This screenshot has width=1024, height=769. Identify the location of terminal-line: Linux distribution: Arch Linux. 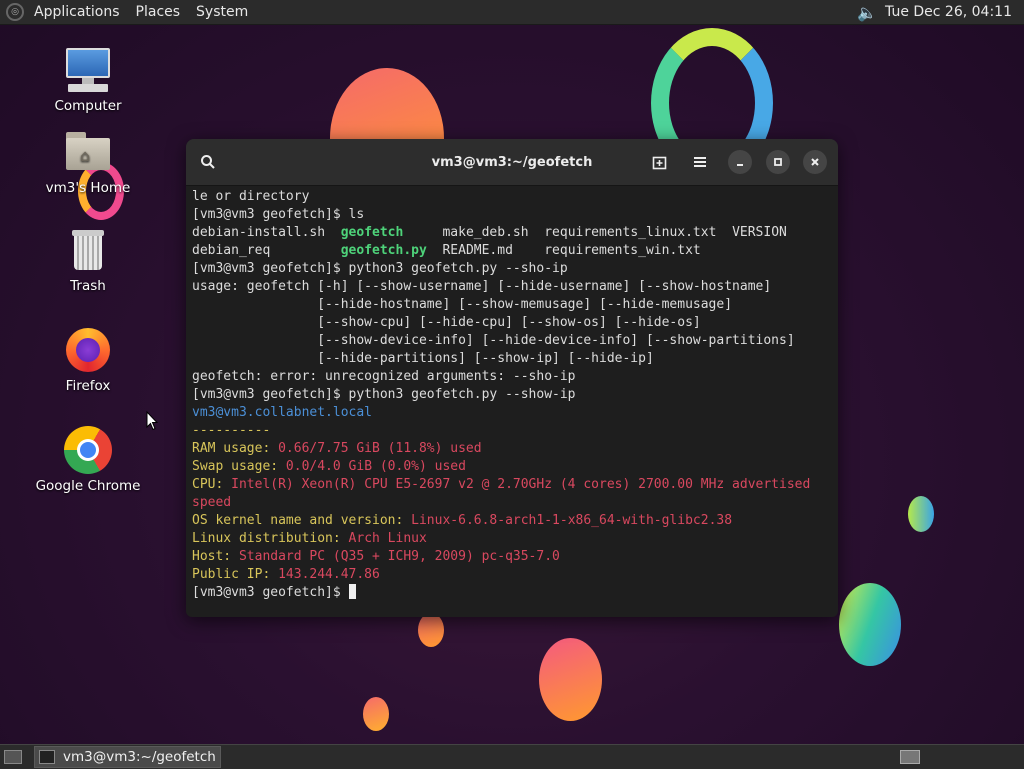
(309, 538).